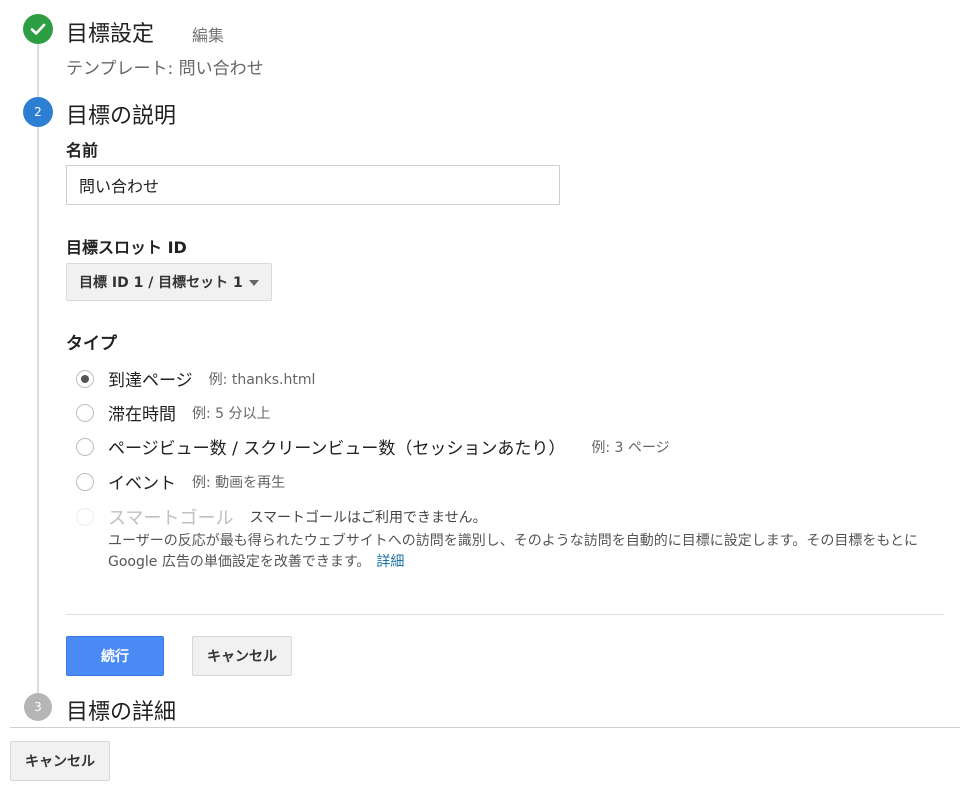  Describe the element at coordinates (171, 518) in the screenshot. I see `type-option-label: スマートゴール` at that location.